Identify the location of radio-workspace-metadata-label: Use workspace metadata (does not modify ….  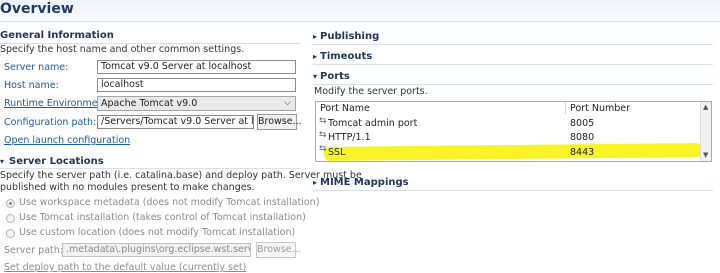
(169, 202).